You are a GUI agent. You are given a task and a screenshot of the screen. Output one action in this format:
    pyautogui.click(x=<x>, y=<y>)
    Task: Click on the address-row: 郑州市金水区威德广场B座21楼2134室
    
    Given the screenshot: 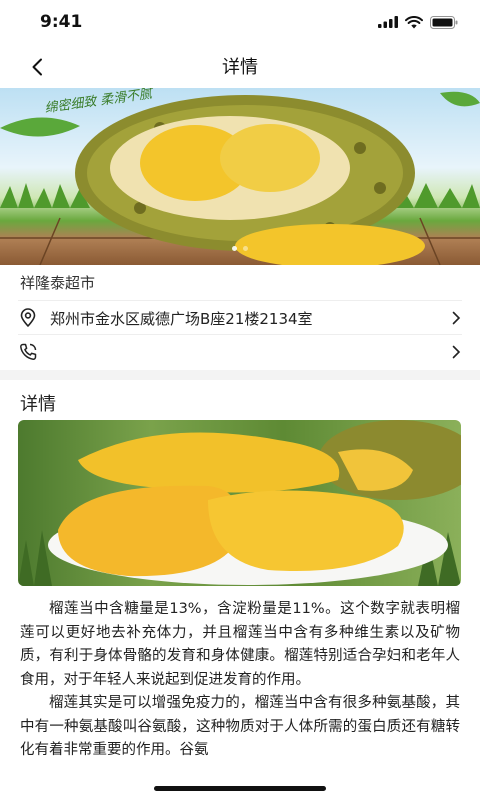 What is the action you would take?
    pyautogui.click(x=240, y=317)
    